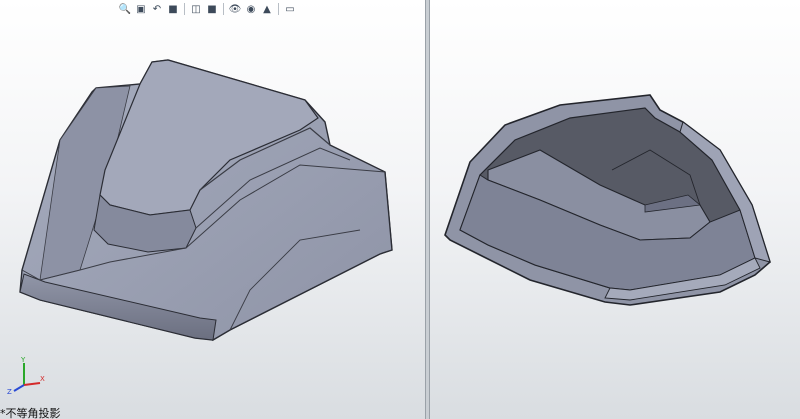 This screenshot has width=800, height=419. Describe the element at coordinates (26, 375) in the screenshot. I see `coordinate-triad: Y X Z` at that location.